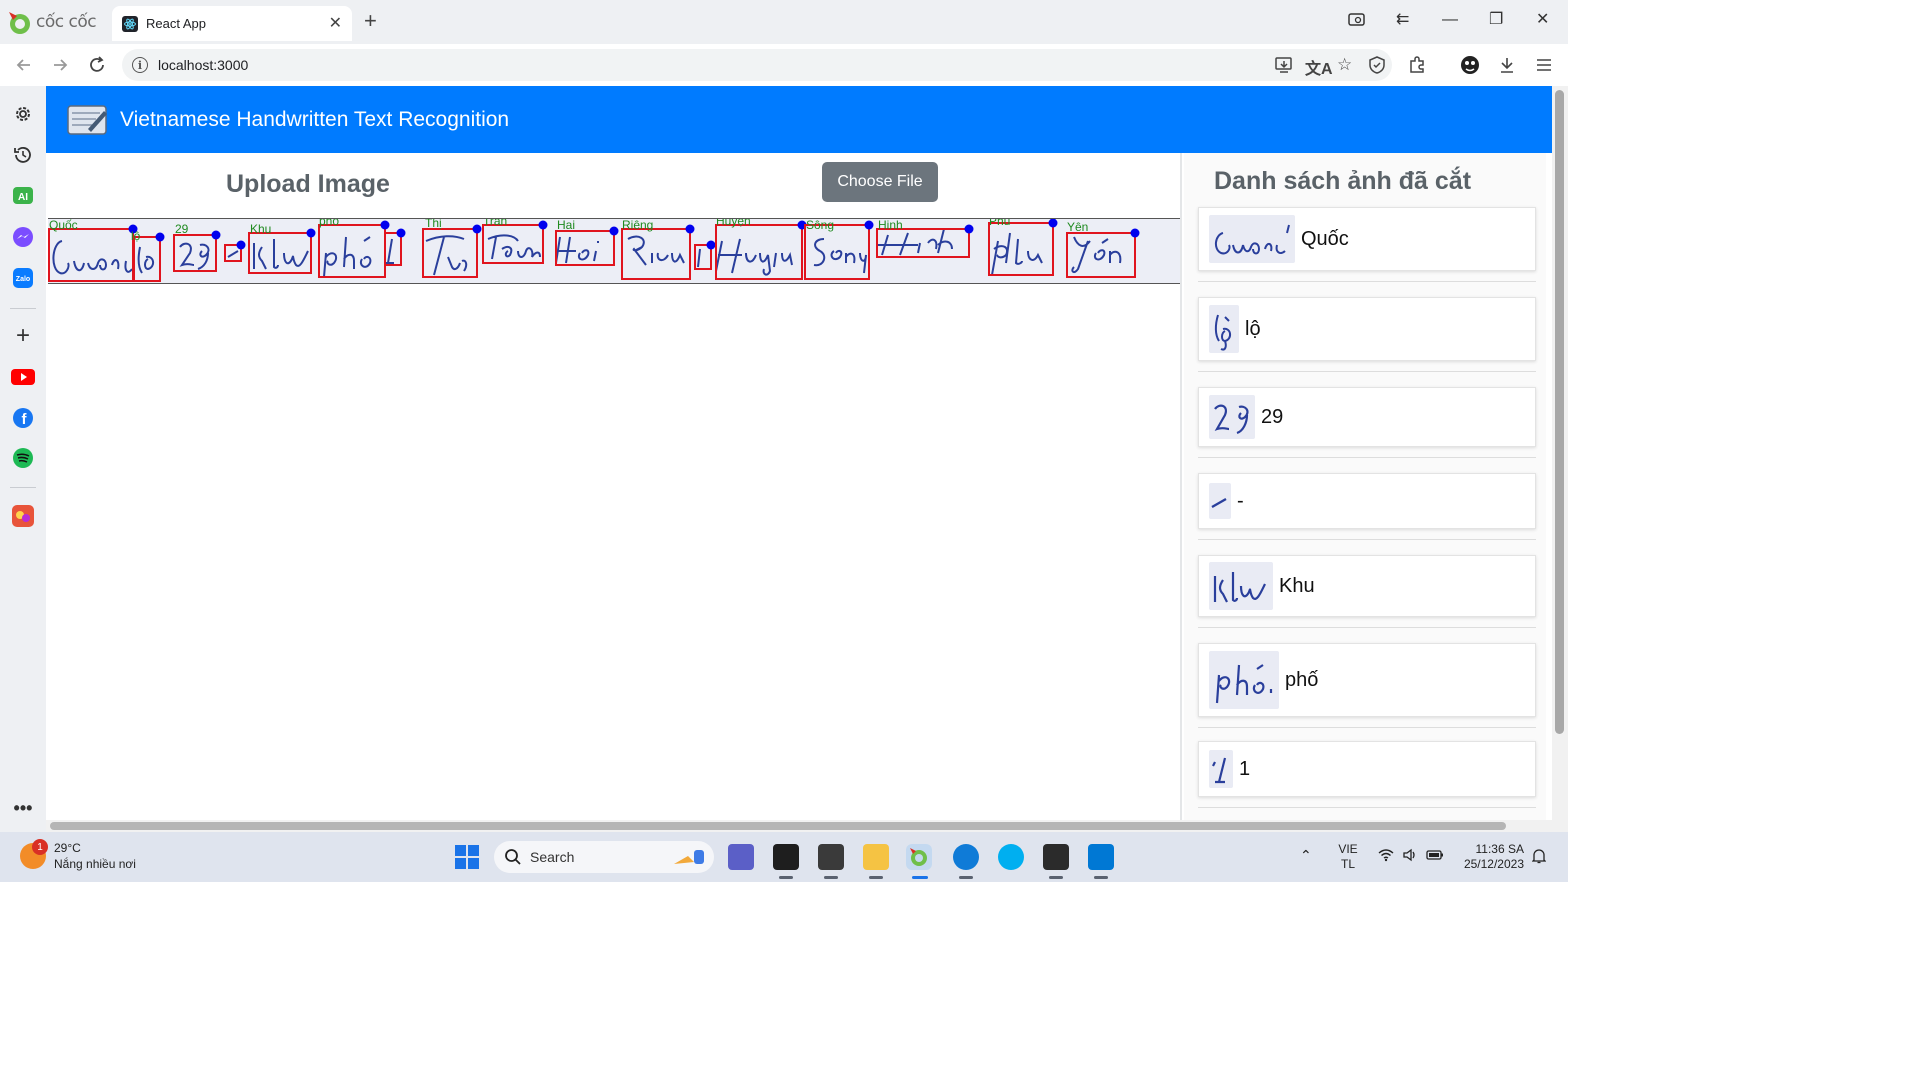 The width and height of the screenshot is (1920, 1080). What do you see at coordinates (23, 114) in the screenshot?
I see `settings-gear-icon` at bounding box center [23, 114].